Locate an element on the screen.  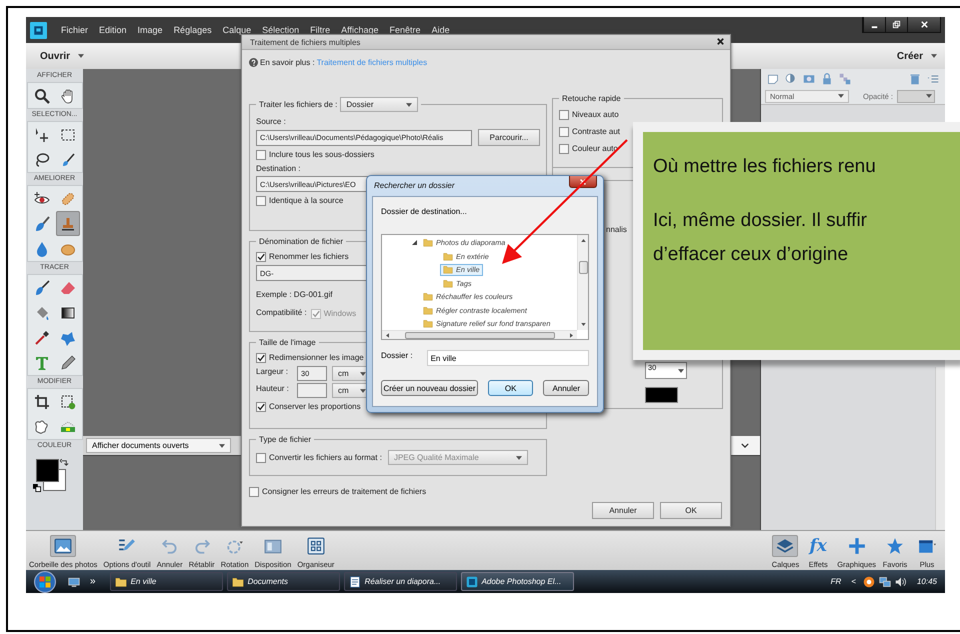
default-colors-icon is located at coordinates (36, 488).